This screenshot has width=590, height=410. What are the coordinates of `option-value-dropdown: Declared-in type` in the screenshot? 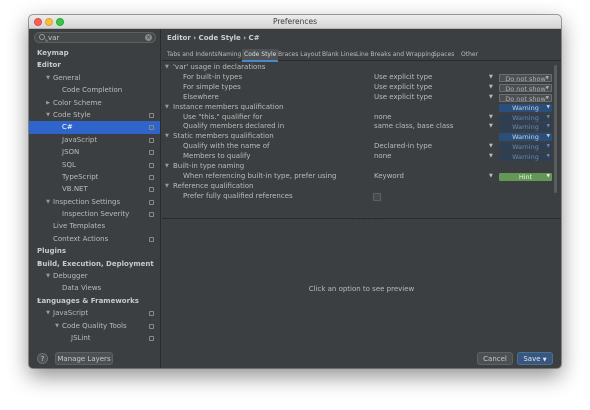 It's located at (403, 147).